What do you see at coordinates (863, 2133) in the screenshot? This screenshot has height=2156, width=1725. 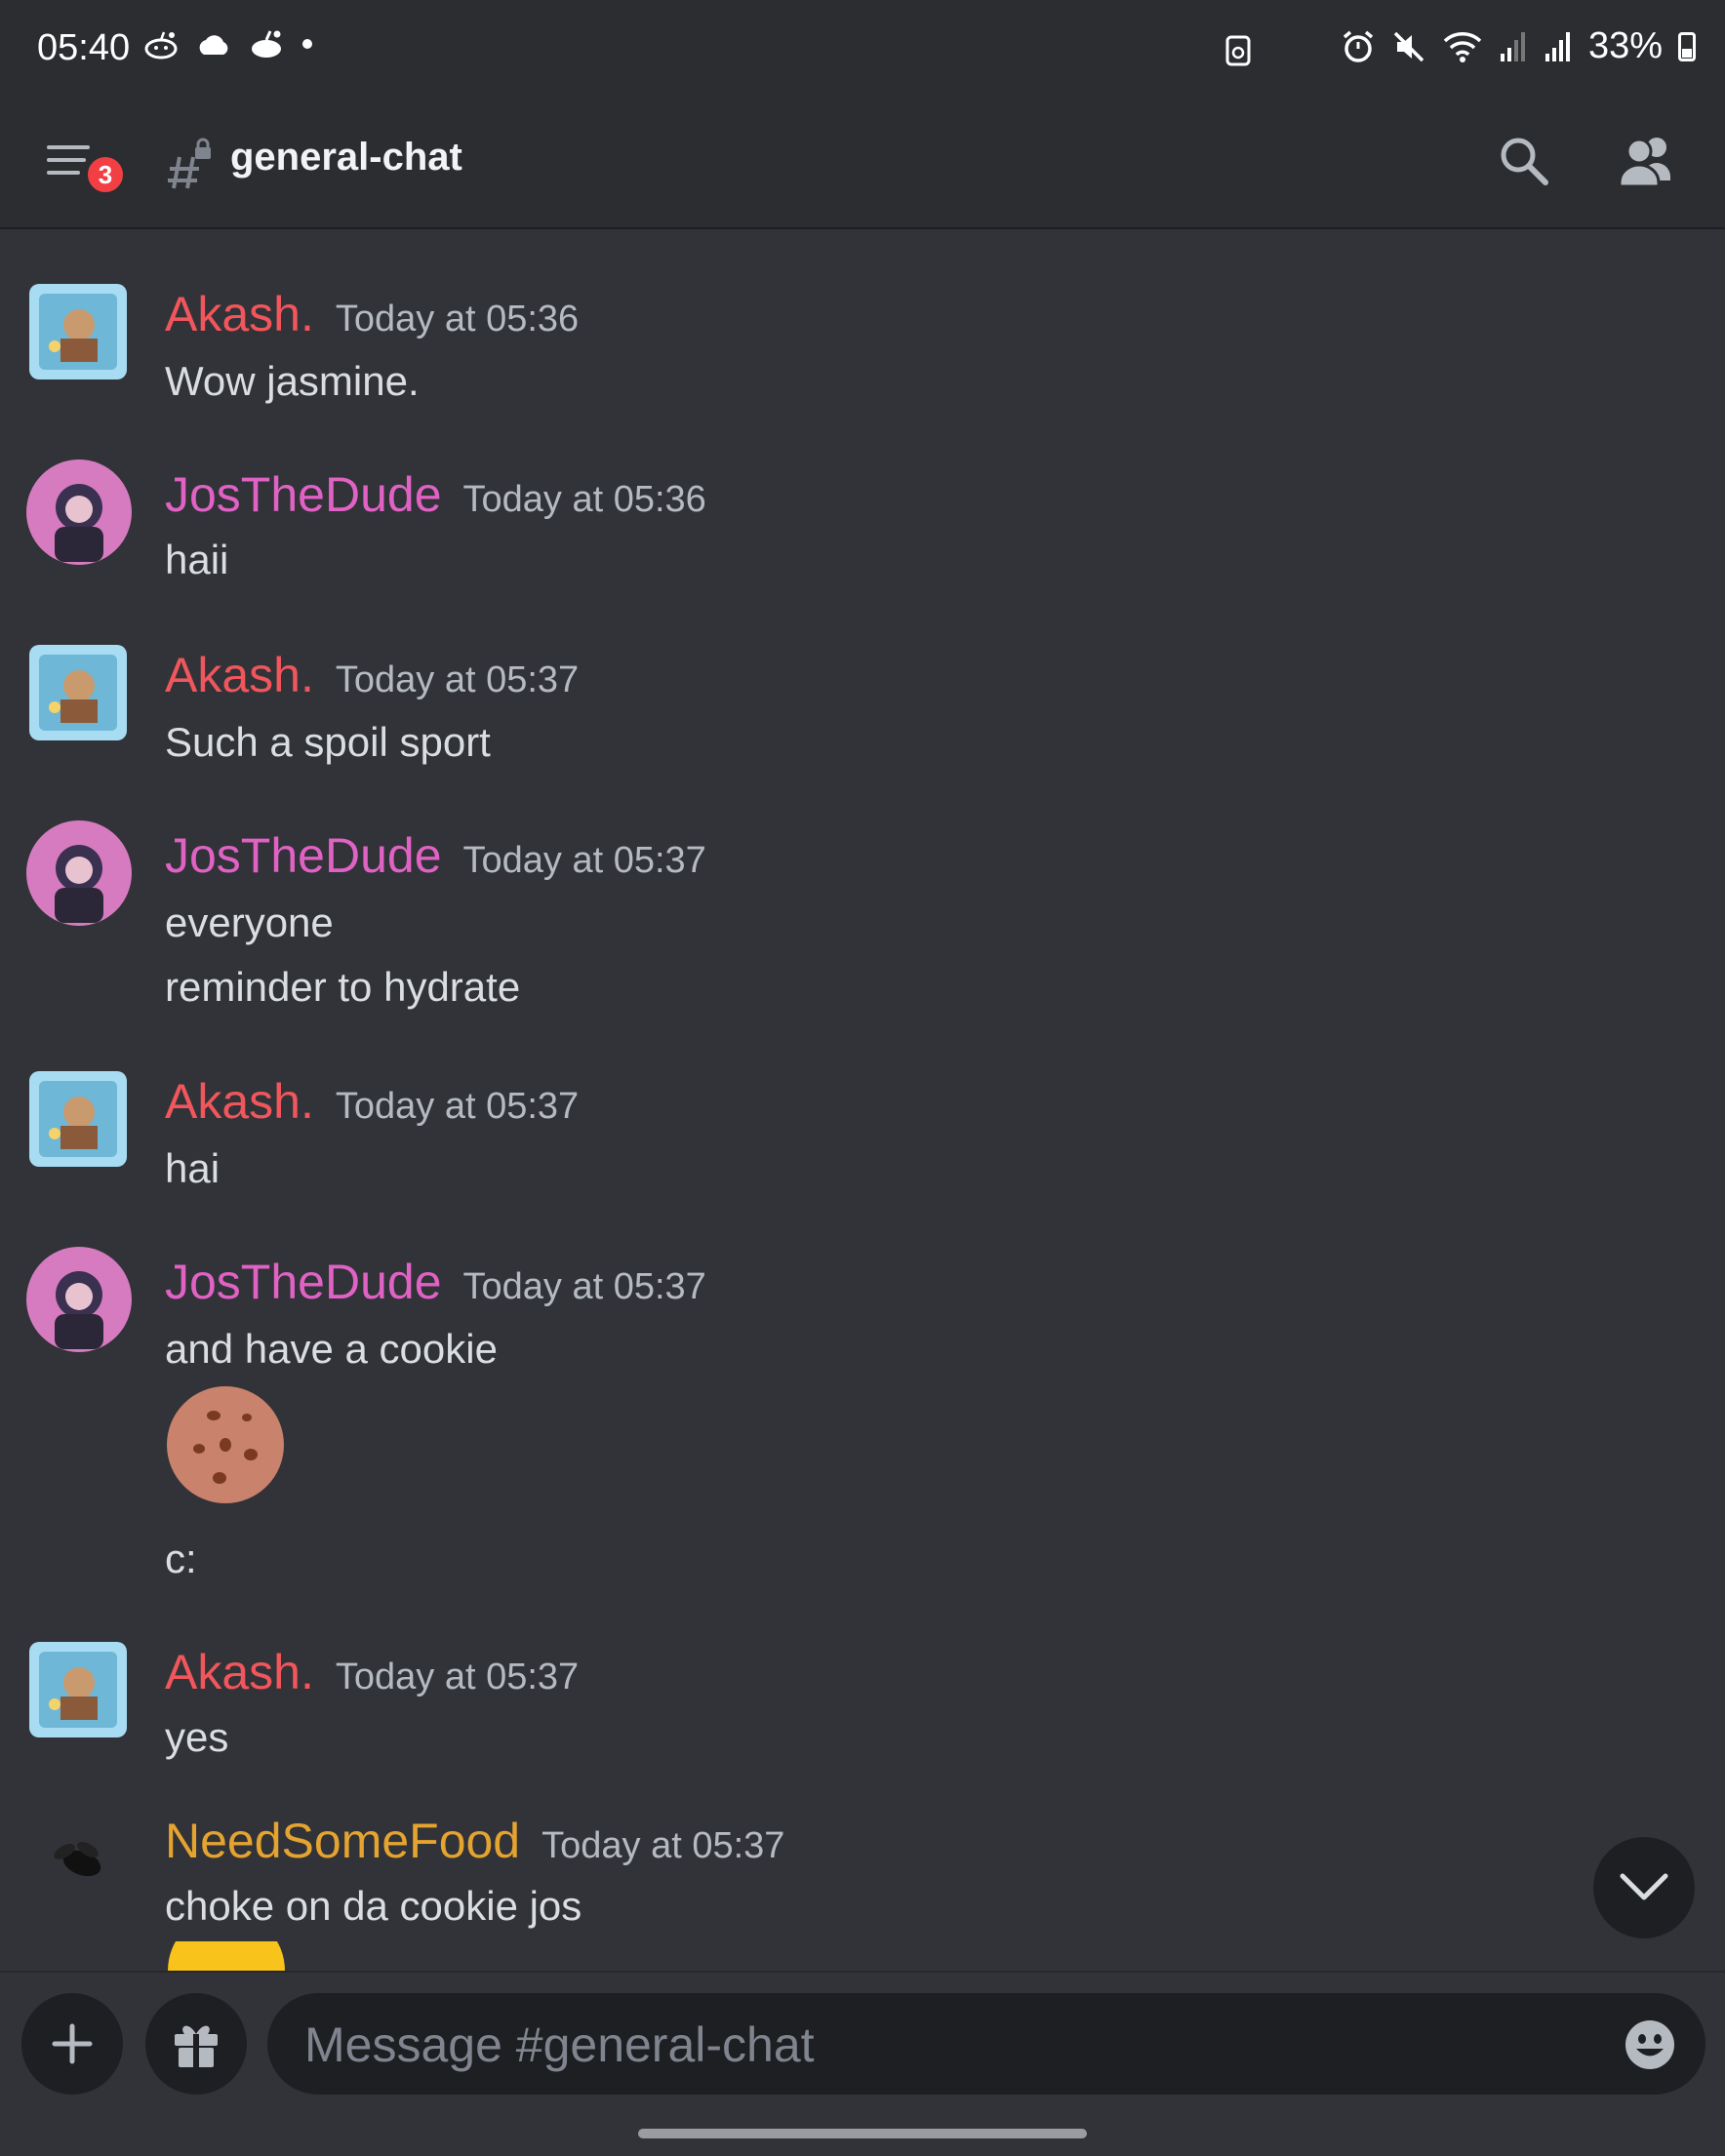 I see `home-indicator` at bounding box center [863, 2133].